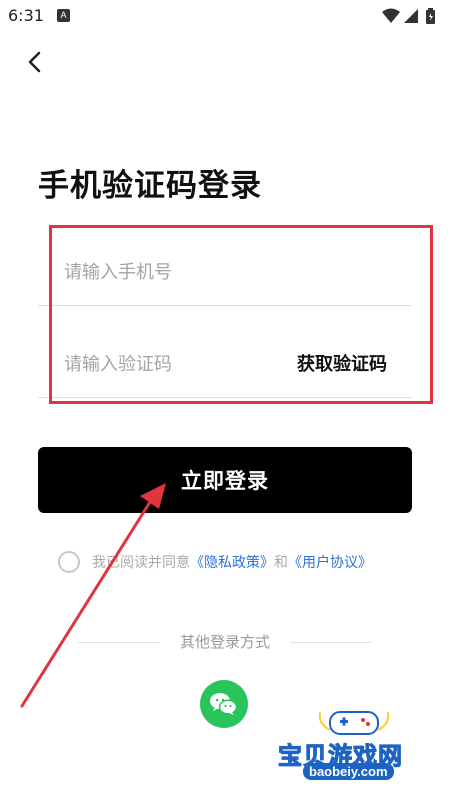 The image size is (450, 800). What do you see at coordinates (354, 723) in the screenshot?
I see `gamepad-icon` at bounding box center [354, 723].